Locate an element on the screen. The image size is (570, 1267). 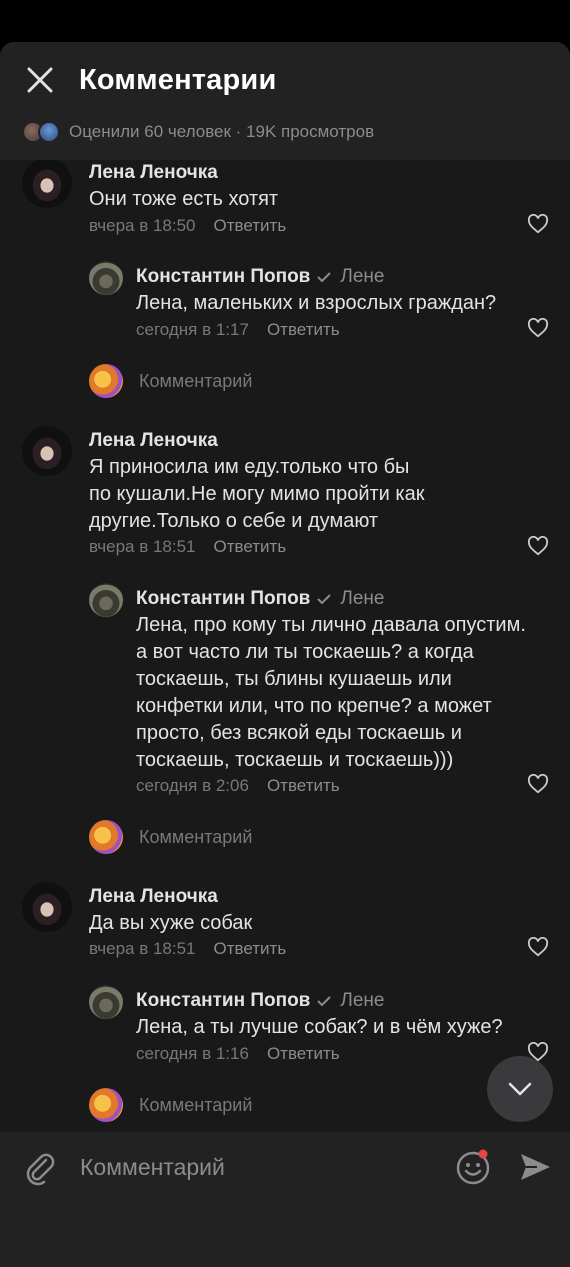
reply-time: сегодня в 1:16 is located at coordinates (192, 1053).